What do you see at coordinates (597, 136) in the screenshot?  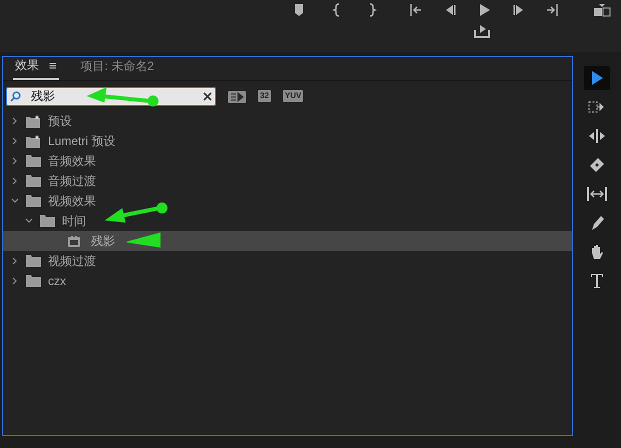 I see `ripple-edit-icon` at bounding box center [597, 136].